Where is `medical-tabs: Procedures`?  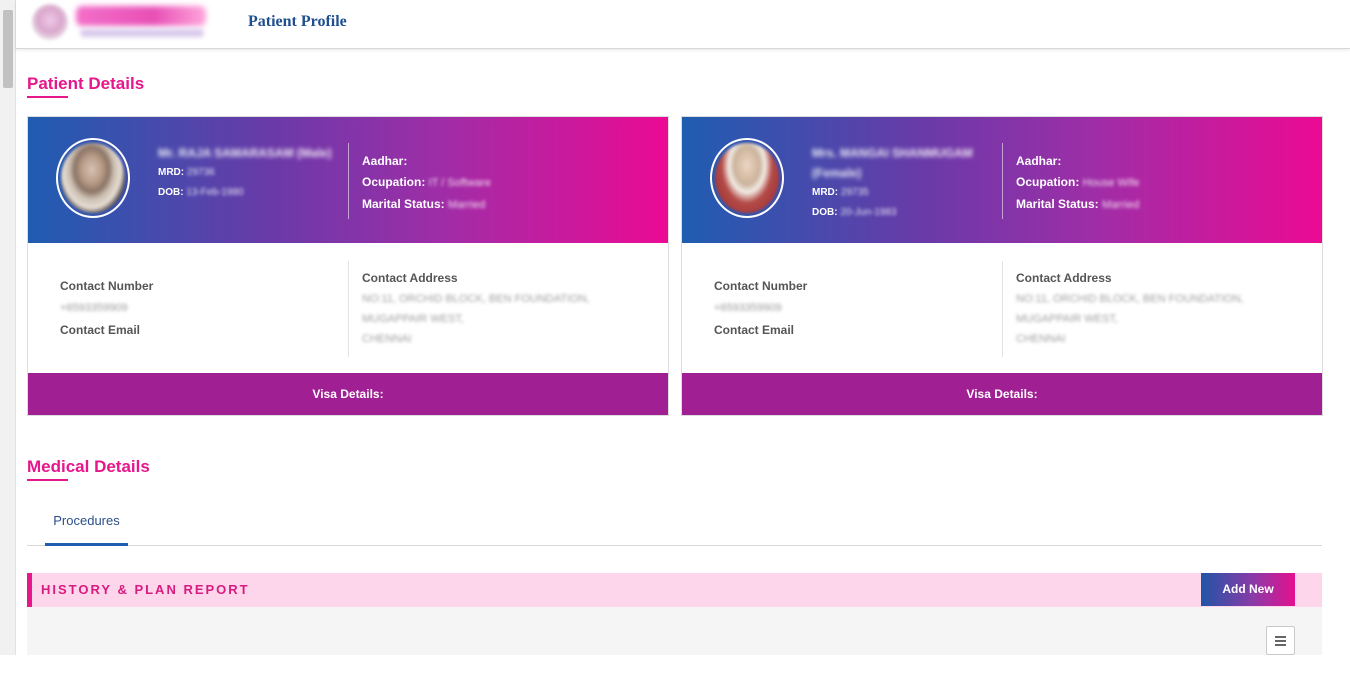 medical-tabs: Procedures is located at coordinates (674, 522).